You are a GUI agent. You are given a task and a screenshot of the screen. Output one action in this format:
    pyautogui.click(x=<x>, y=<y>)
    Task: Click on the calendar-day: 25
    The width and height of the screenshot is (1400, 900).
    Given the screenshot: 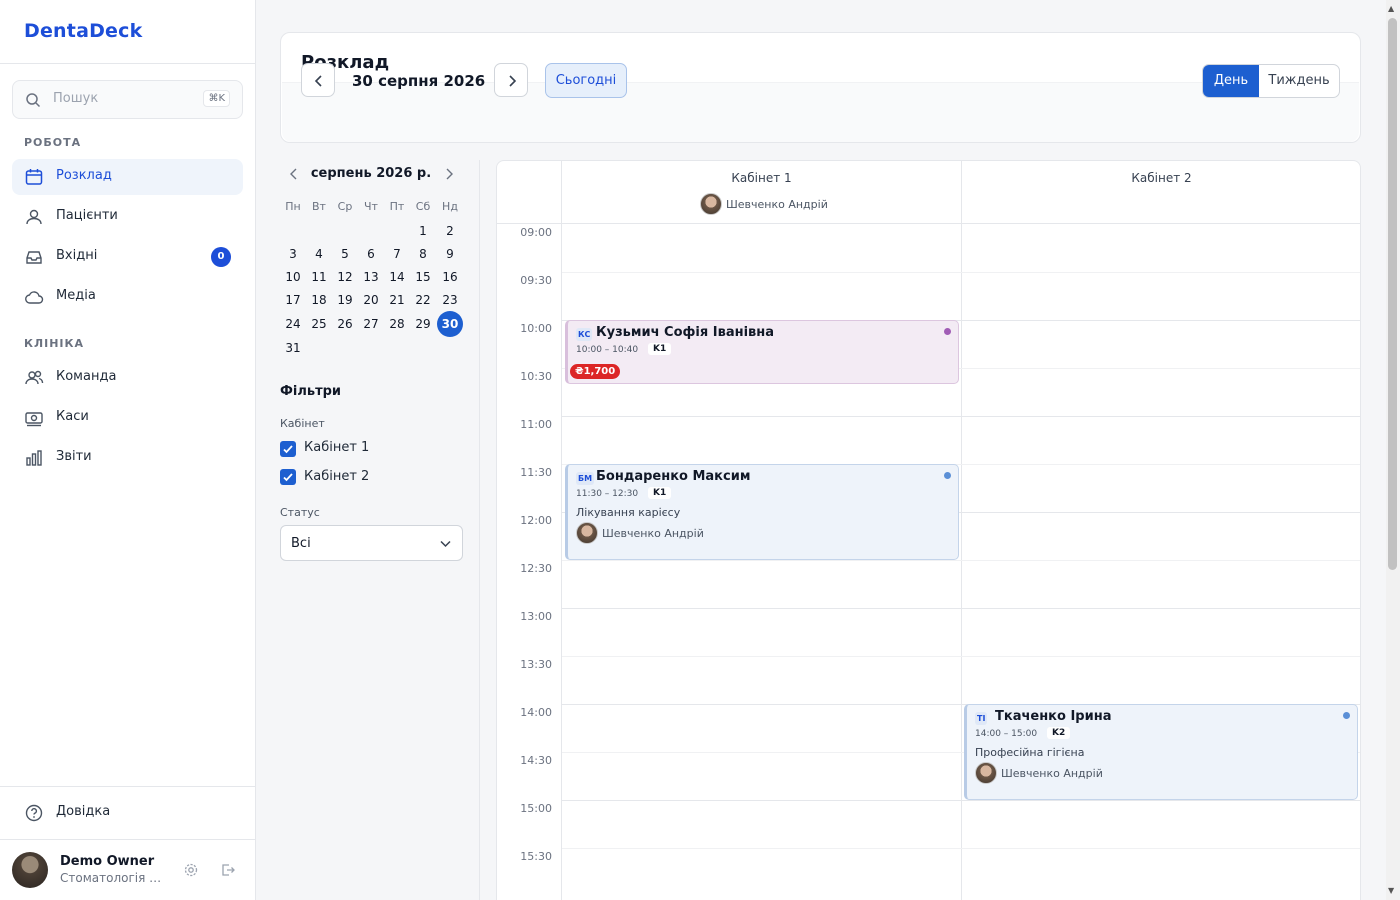 What is the action you would take?
    pyautogui.click(x=319, y=324)
    